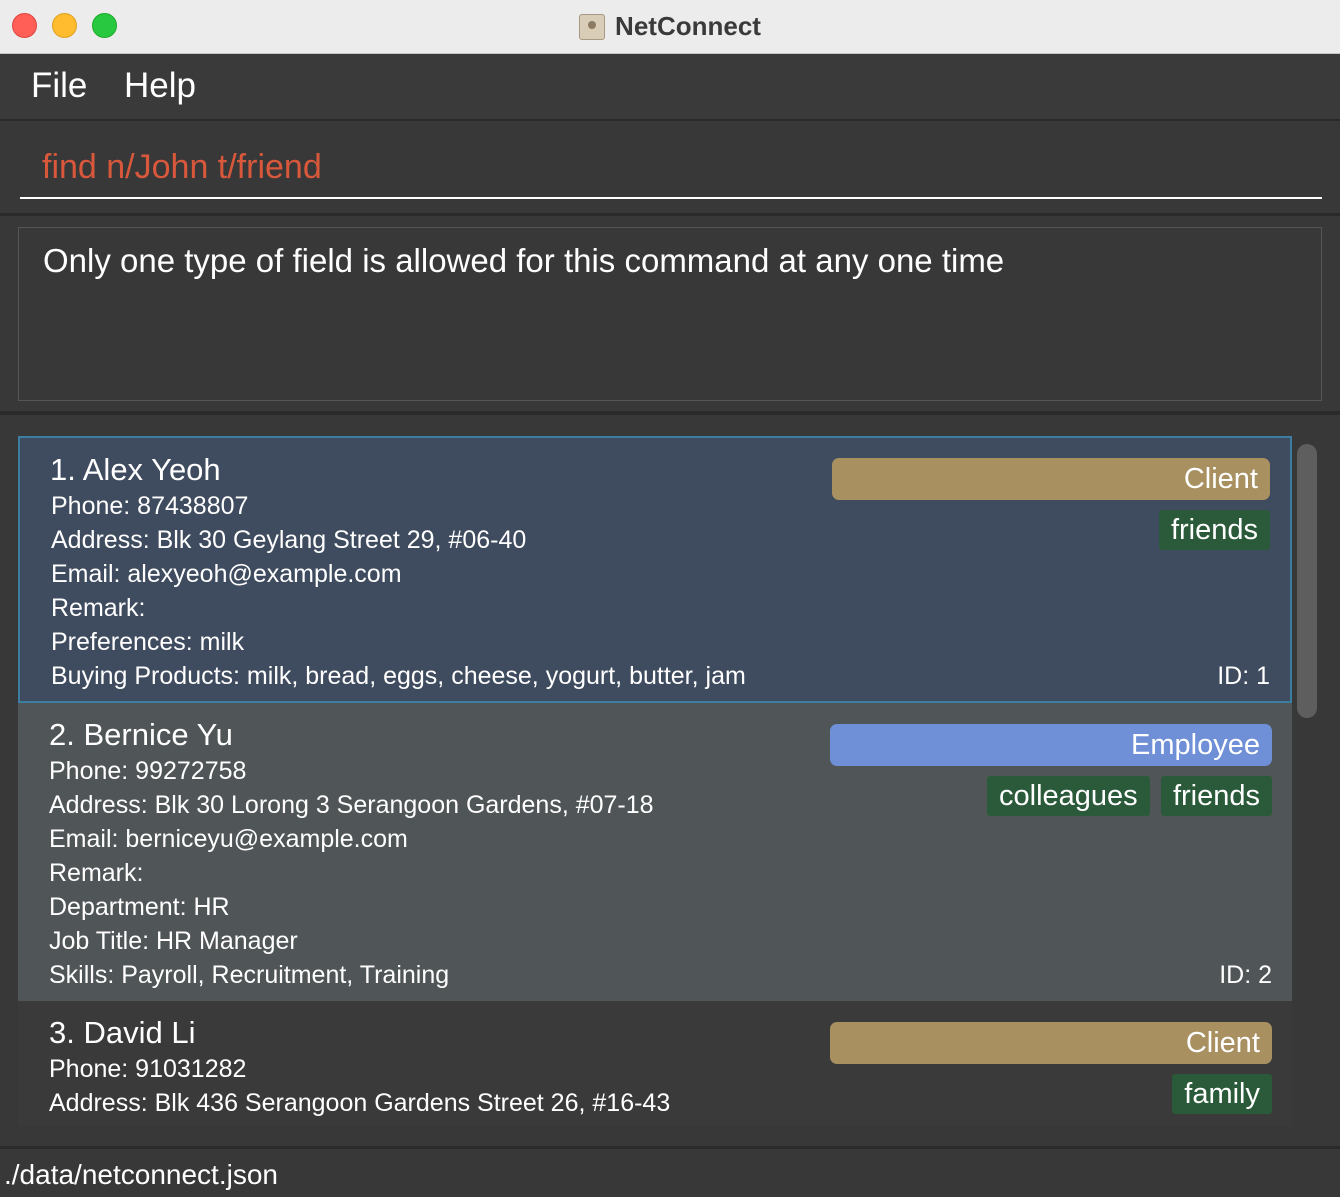 The image size is (1340, 1197). I want to click on list-scrollbar, so click(1307, 783).